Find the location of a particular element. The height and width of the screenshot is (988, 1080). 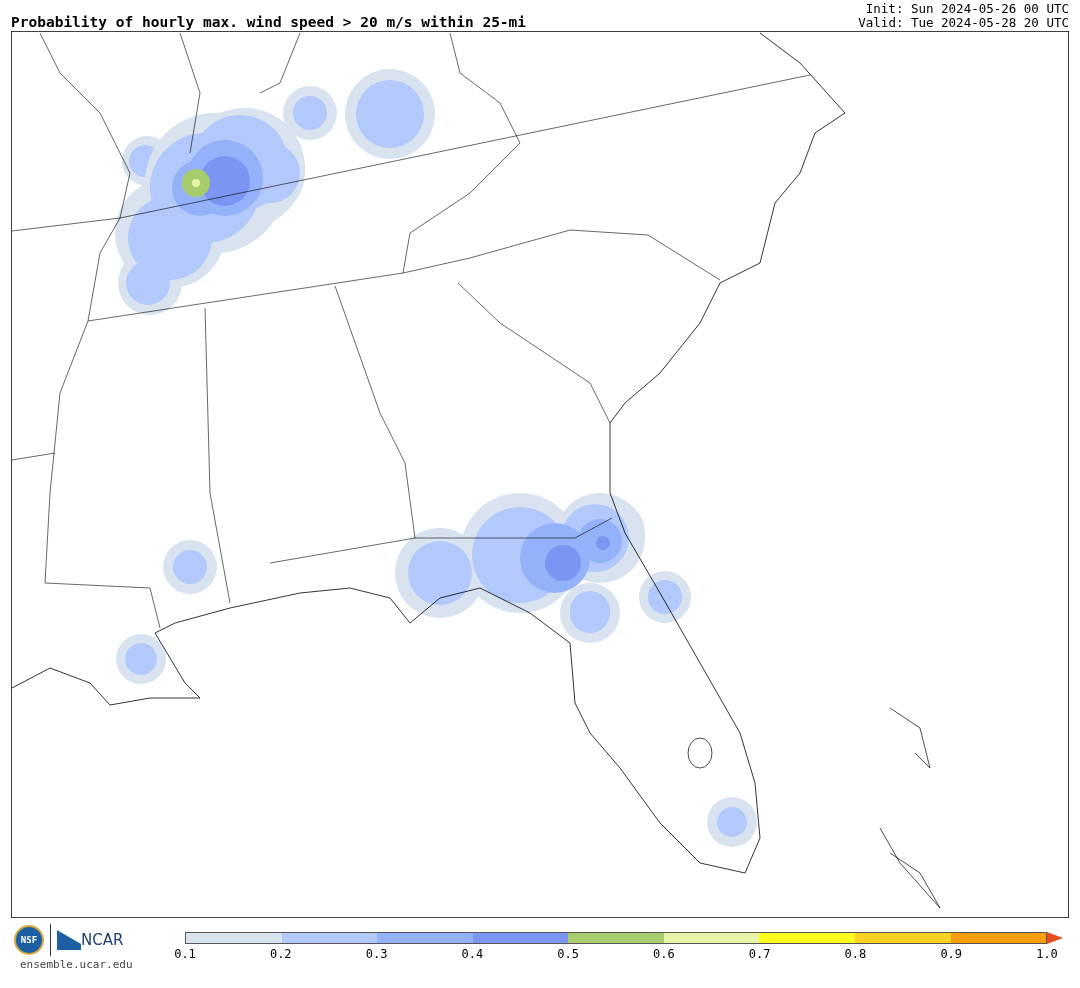

colorbar-tick-label: 0.7 is located at coordinates (759, 954).